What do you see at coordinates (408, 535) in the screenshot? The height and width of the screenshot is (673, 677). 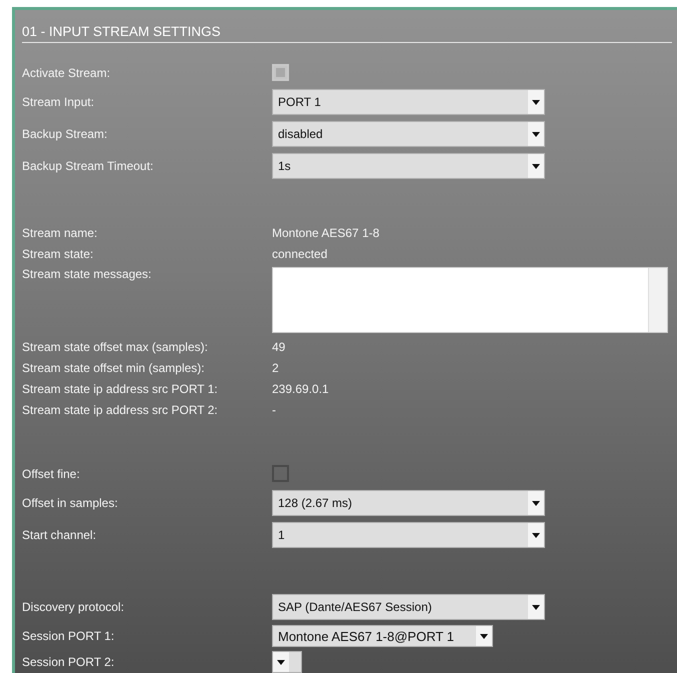 I see `dropdown: 1` at bounding box center [408, 535].